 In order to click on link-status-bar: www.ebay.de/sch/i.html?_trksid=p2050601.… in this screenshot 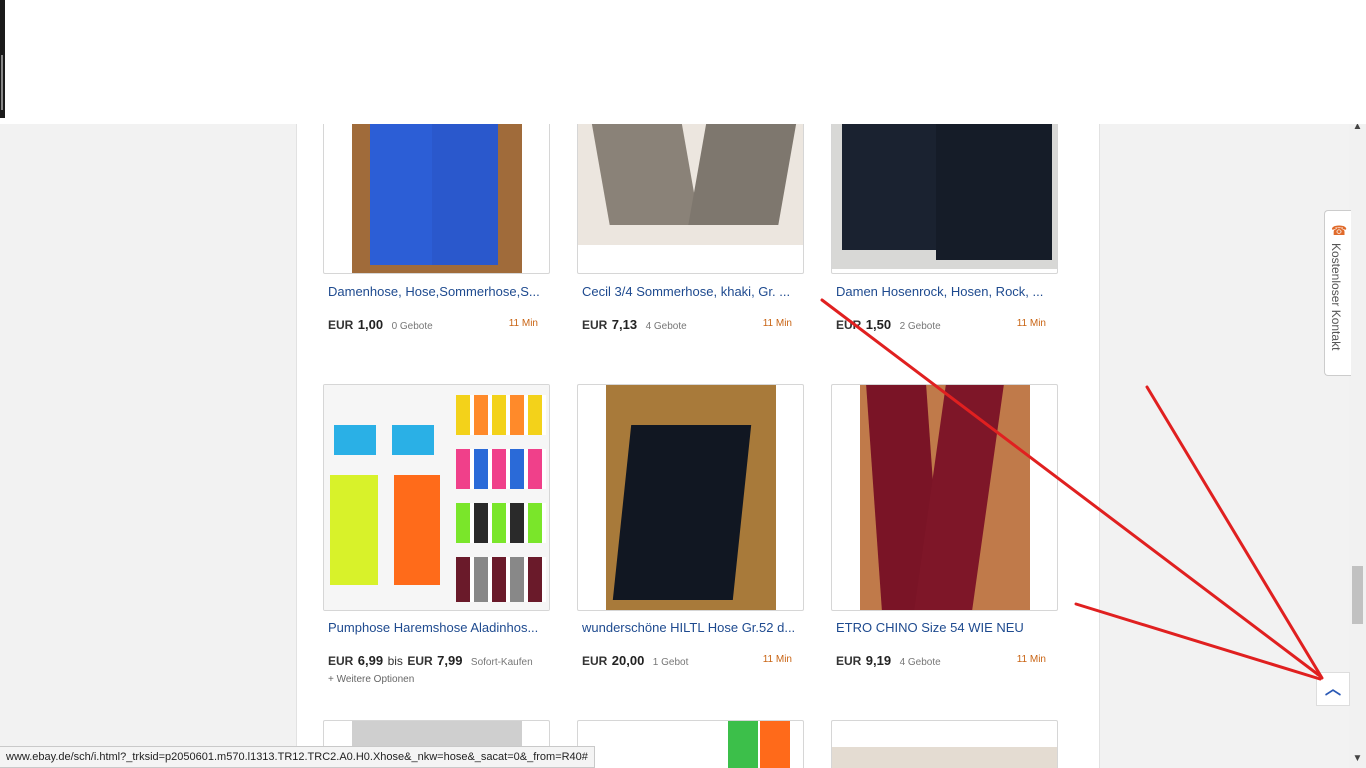, I will do `click(297, 757)`.